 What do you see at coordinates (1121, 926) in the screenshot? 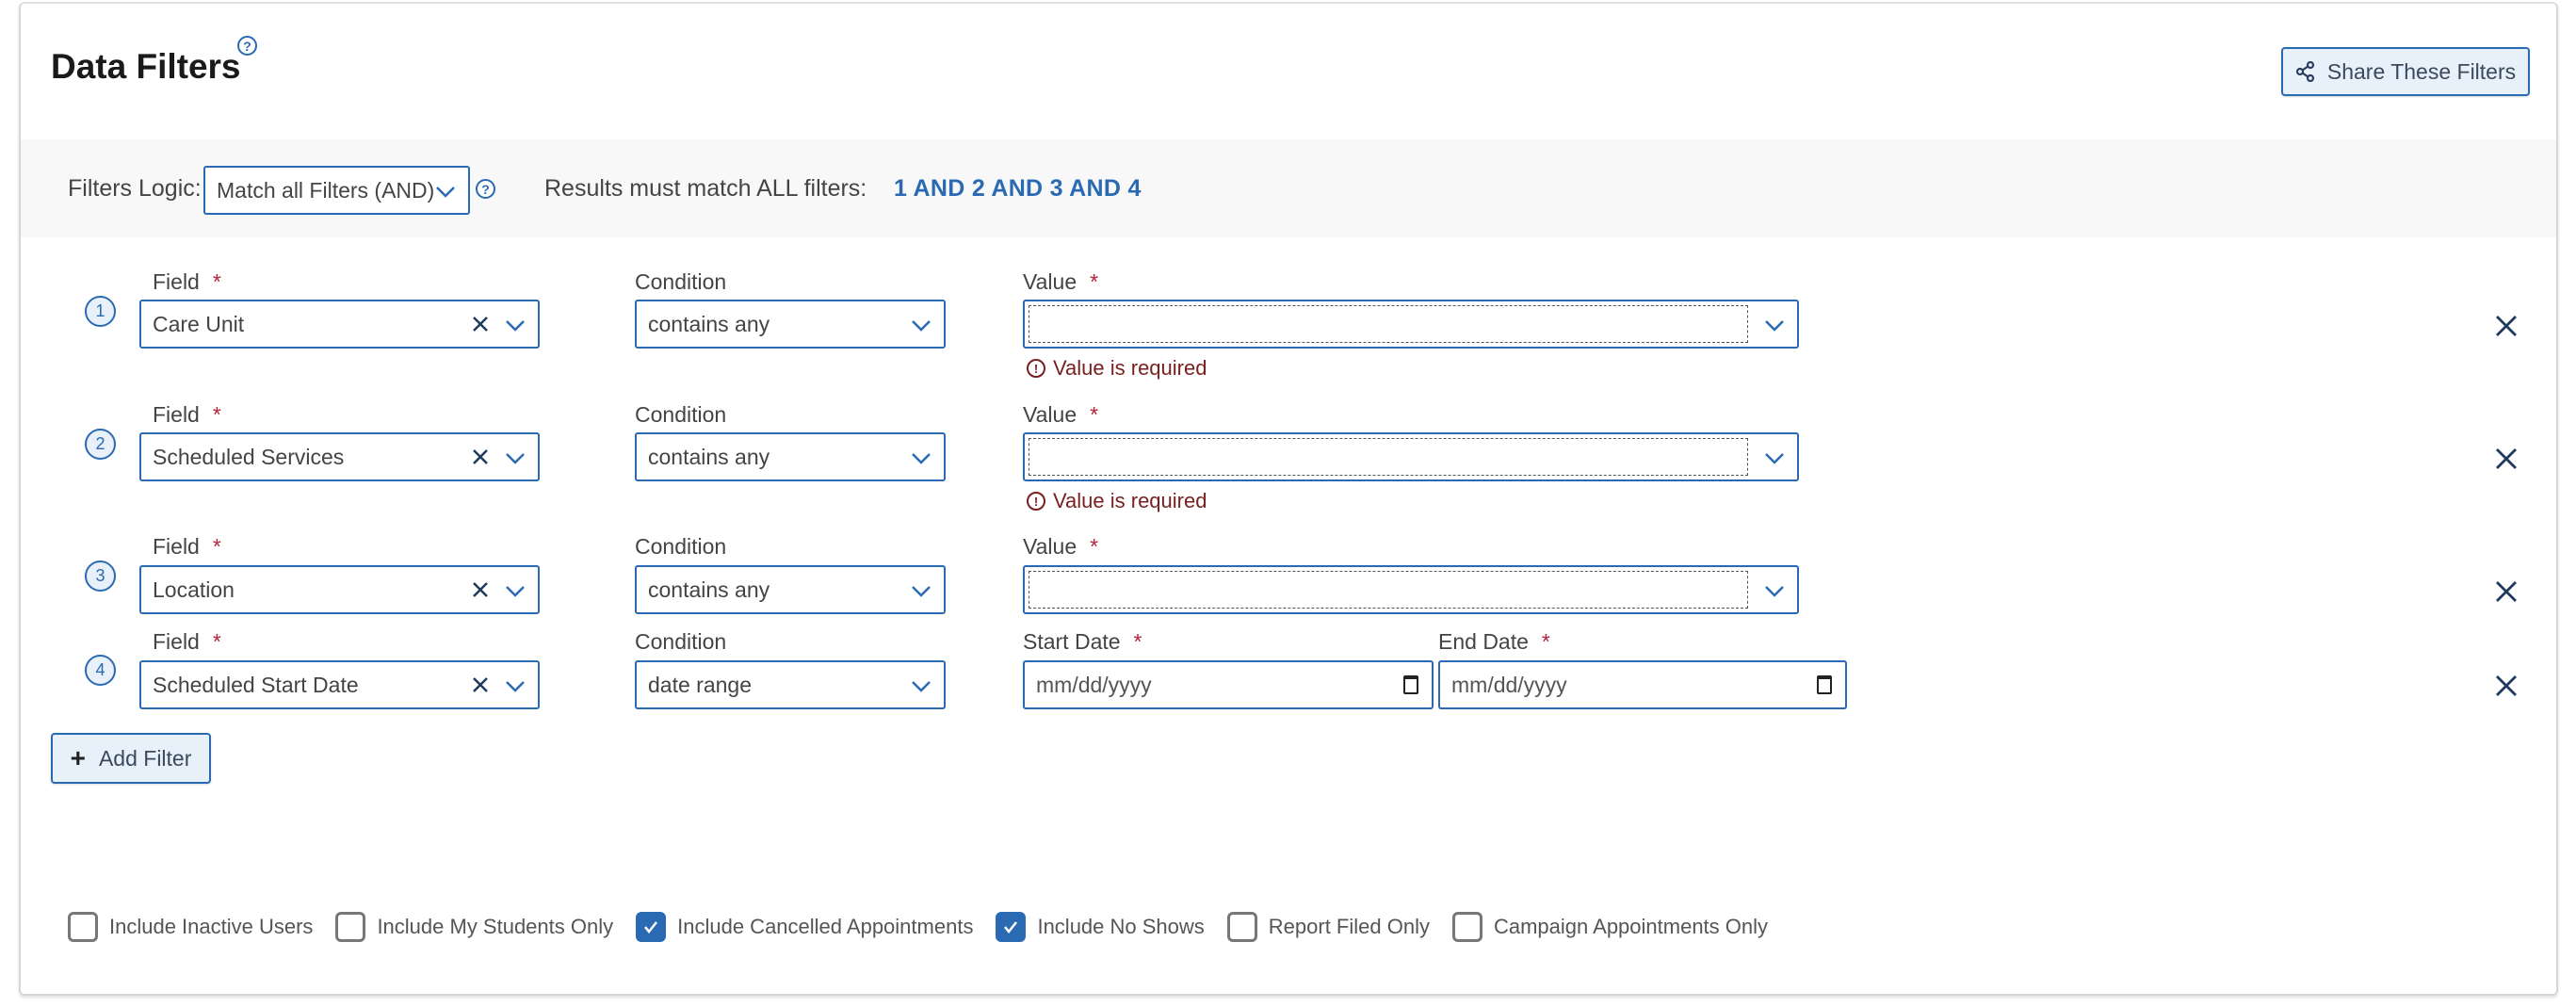
I see `option-label: Include No Shows` at bounding box center [1121, 926].